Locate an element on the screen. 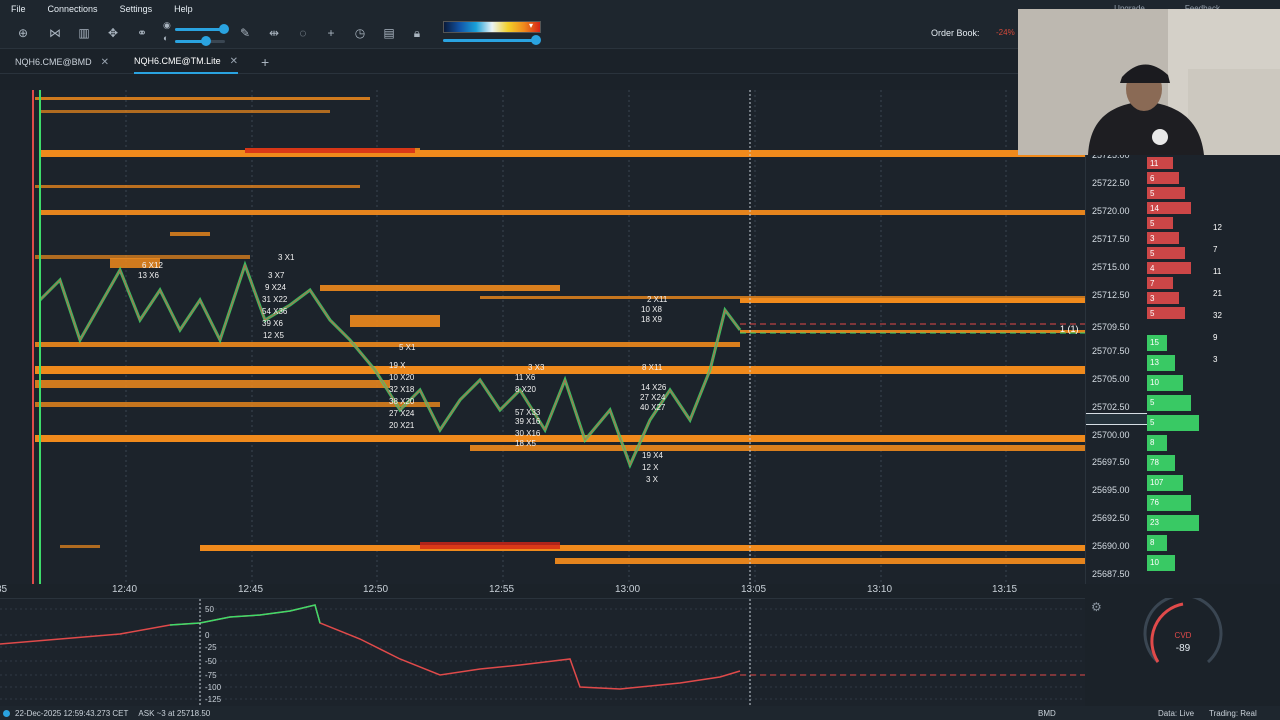  order-book-label: Order Book: is located at coordinates (955, 33).